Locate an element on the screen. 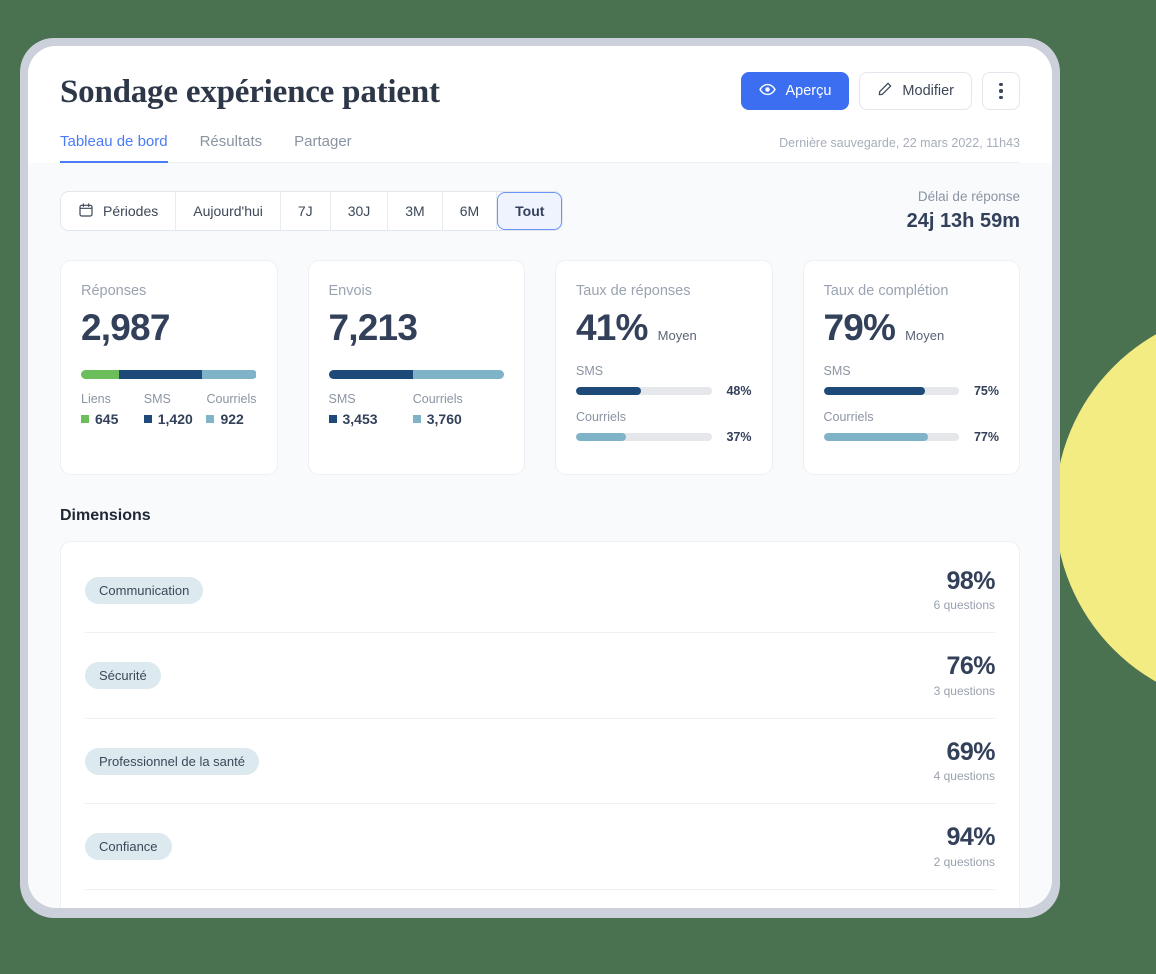 Image resolution: width=1156 pixels, height=974 pixels. legend-value: 3,760 is located at coordinates (437, 419).